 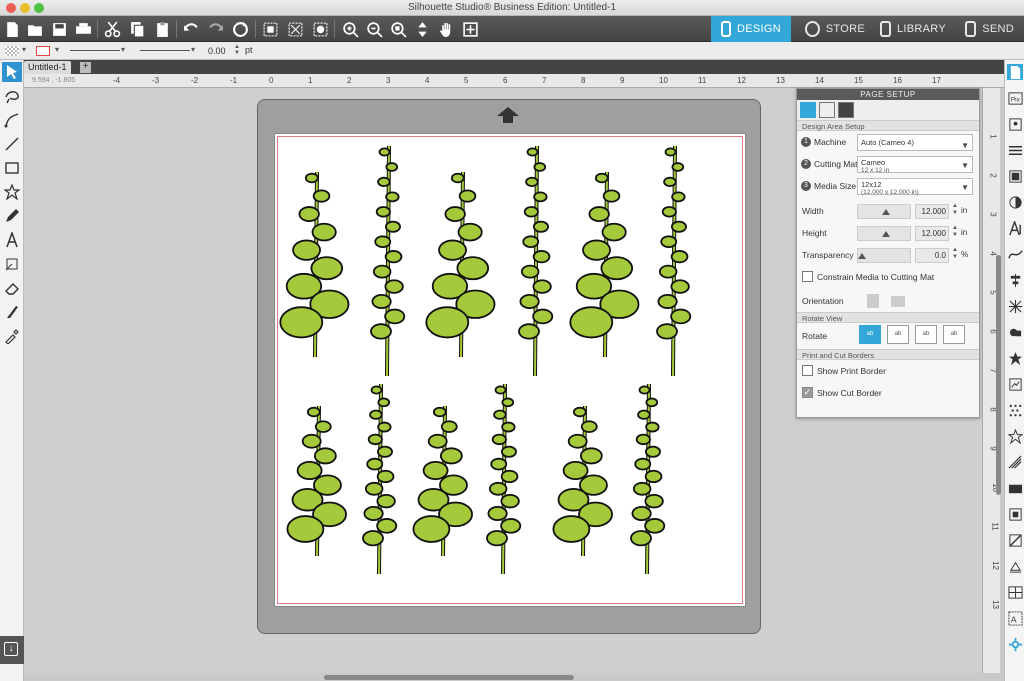 What do you see at coordinates (955, 210) in the screenshot?
I see `width-spinner: ▲ ▼` at bounding box center [955, 210].